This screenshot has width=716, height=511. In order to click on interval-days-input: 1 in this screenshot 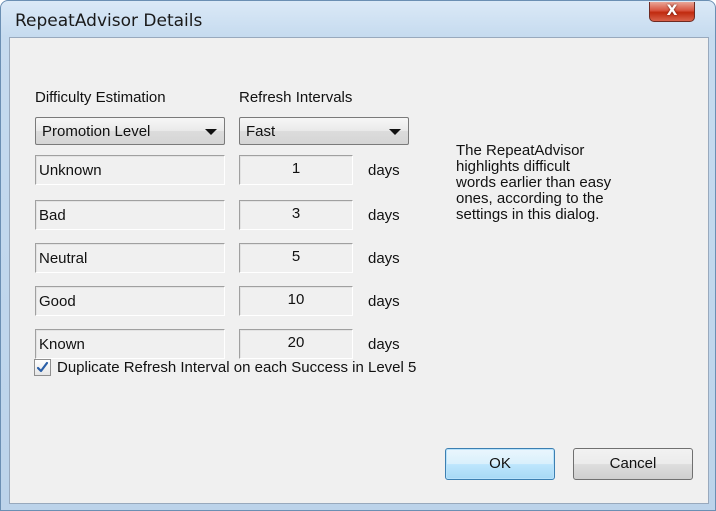, I will do `click(296, 170)`.